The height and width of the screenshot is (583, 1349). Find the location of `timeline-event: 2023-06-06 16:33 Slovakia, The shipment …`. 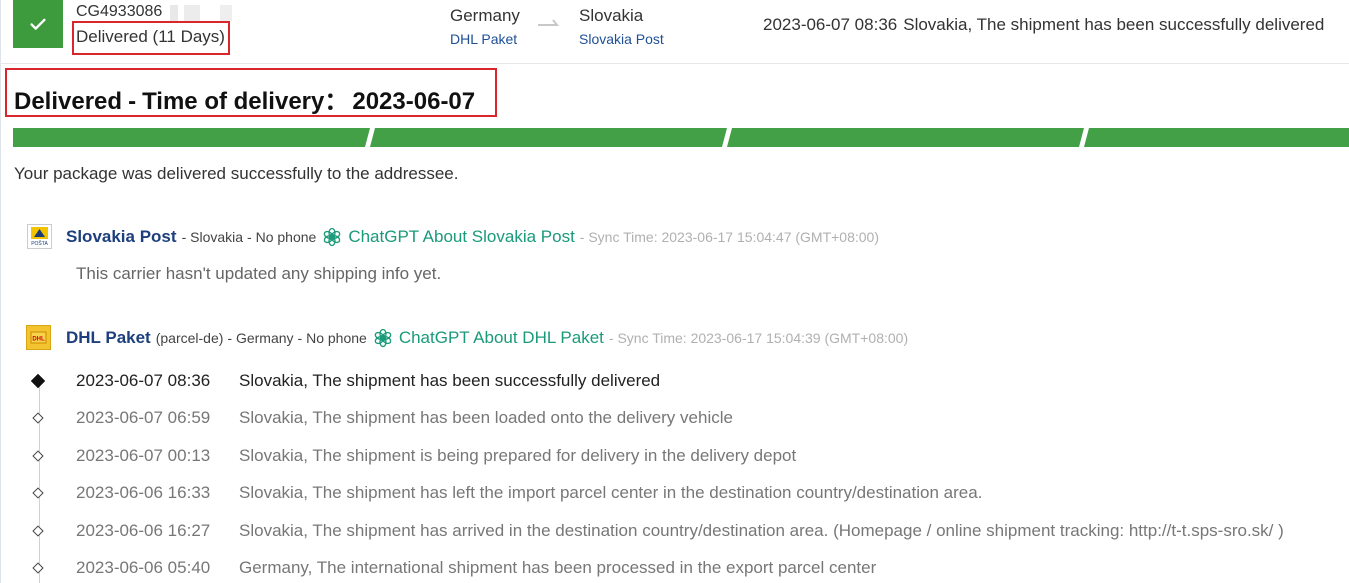

timeline-event: 2023-06-06 16:33 Slovakia, The shipment … is located at coordinates (674, 495).